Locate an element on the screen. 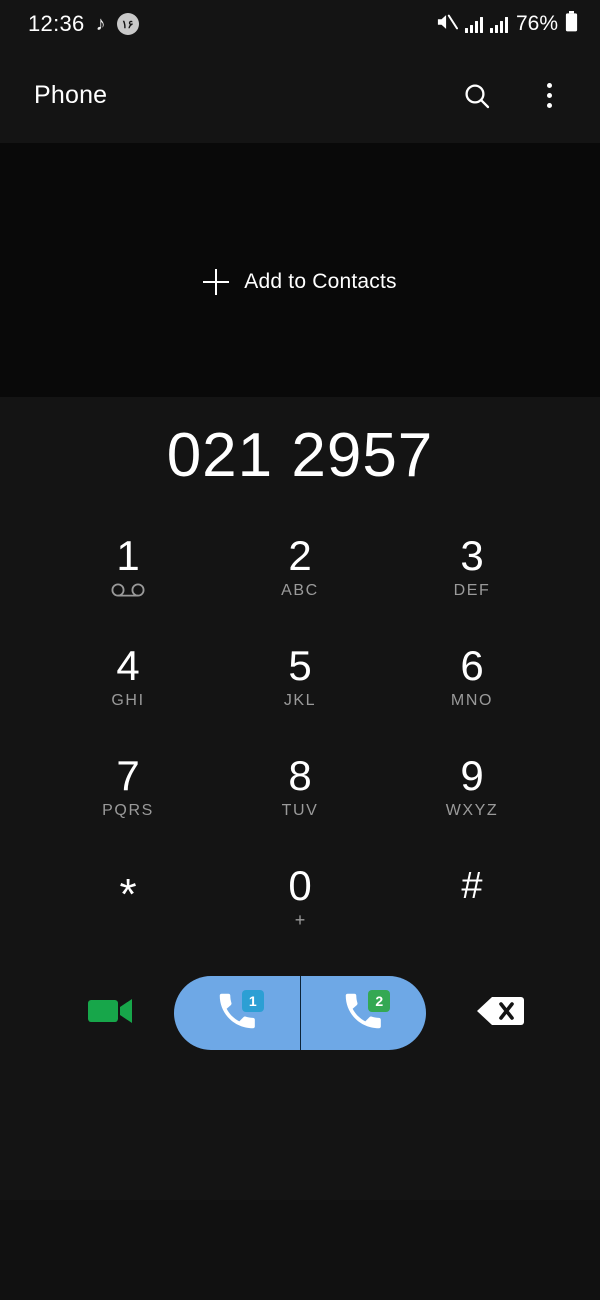 The image size is (600, 1300). call-button-sim2: 2 is located at coordinates (363, 1013).